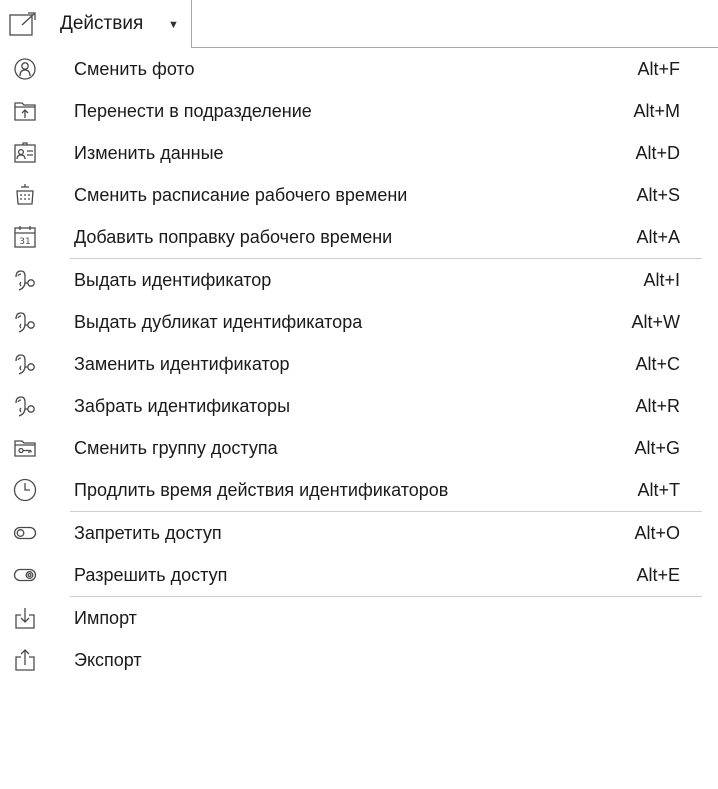  I want to click on menu-item-move-to-department: Перенести в подразделение Alt+M, so click(350, 111).